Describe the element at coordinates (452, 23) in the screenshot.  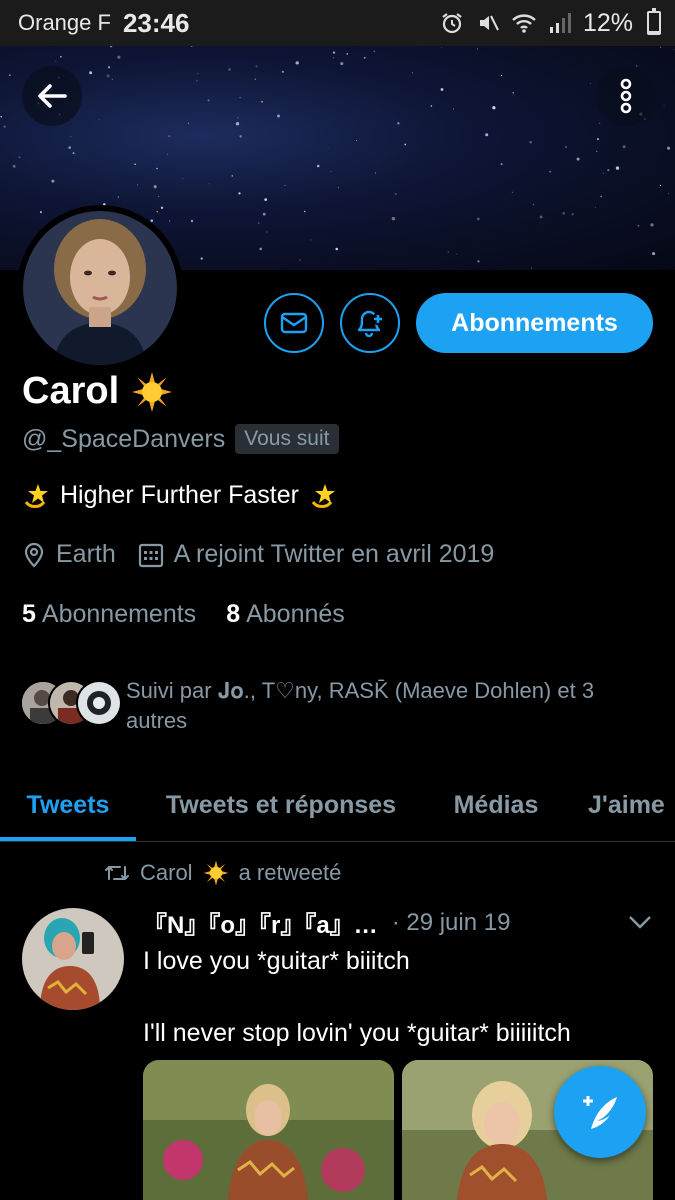
I see `alarm-icon` at that location.